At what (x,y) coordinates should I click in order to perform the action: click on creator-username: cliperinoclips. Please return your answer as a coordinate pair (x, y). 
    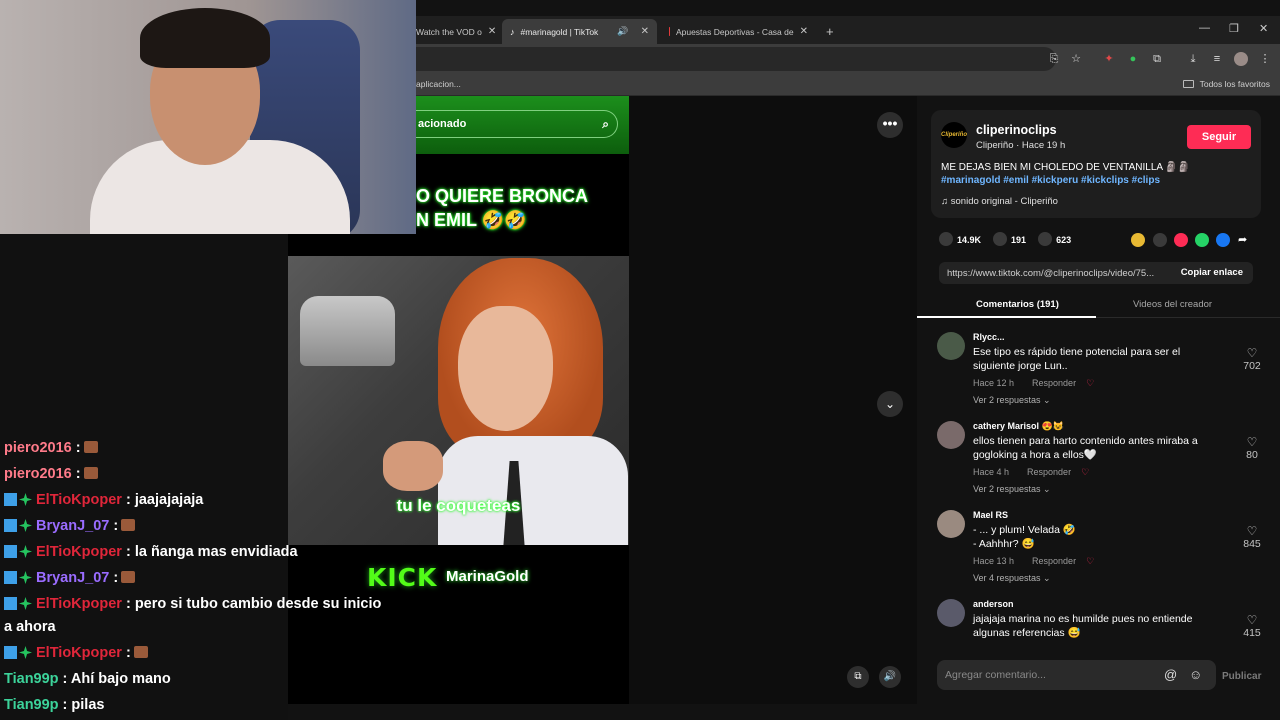
    Looking at the image, I should click on (1016, 130).